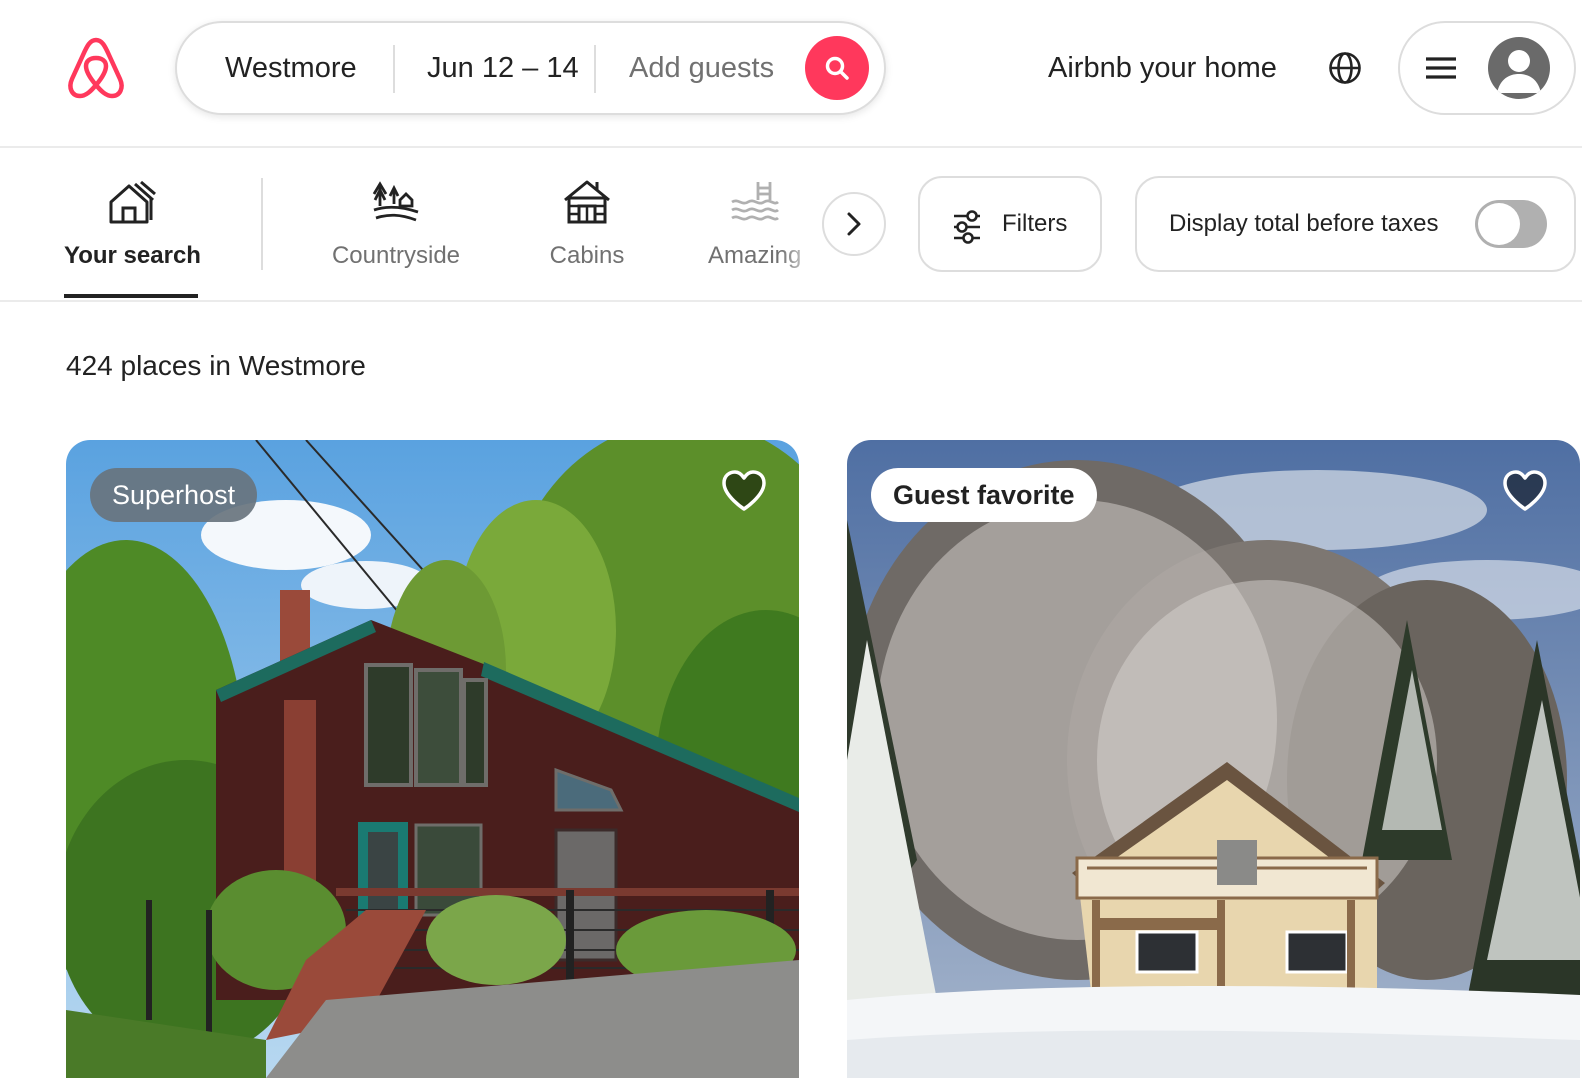  I want to click on guest-favorite-badge: Guest favorite, so click(984, 495).